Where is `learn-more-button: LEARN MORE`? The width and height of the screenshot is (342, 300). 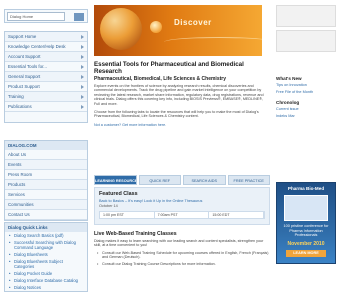
learn-more-button: LEARN MORE is located at coordinates (306, 253).